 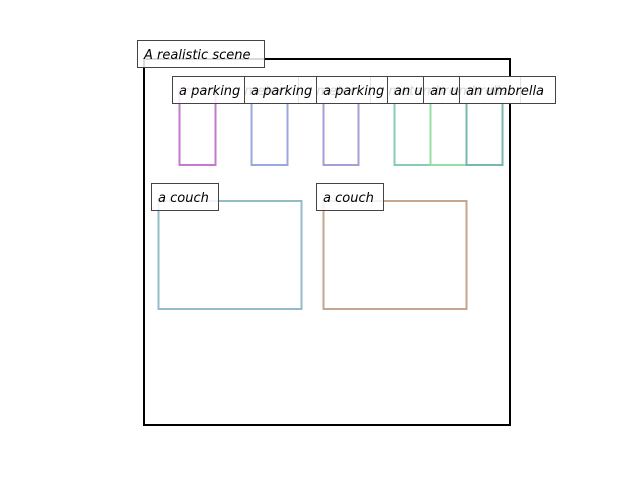 What do you see at coordinates (505, 91) in the screenshot?
I see `object-label-text: an umbrella` at bounding box center [505, 91].